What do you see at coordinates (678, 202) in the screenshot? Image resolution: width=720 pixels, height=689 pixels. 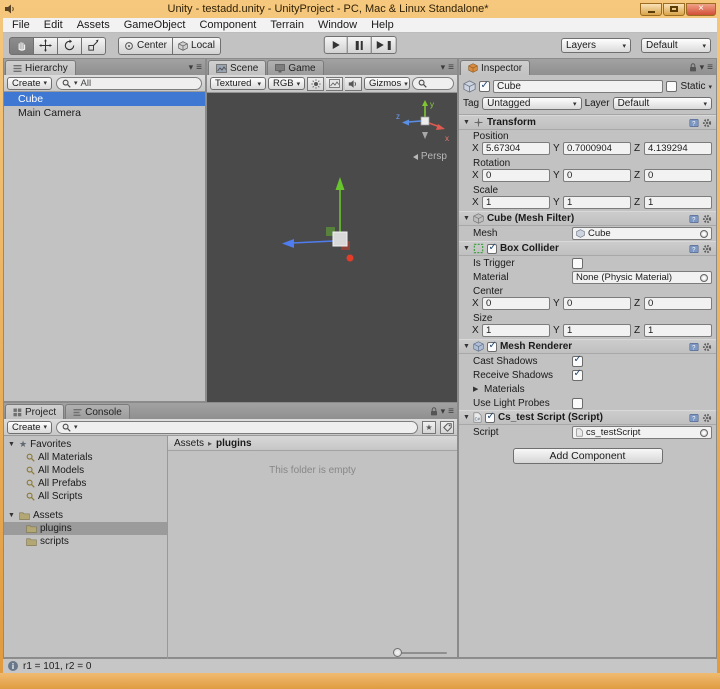 I see `scale-z-field: 1` at bounding box center [678, 202].